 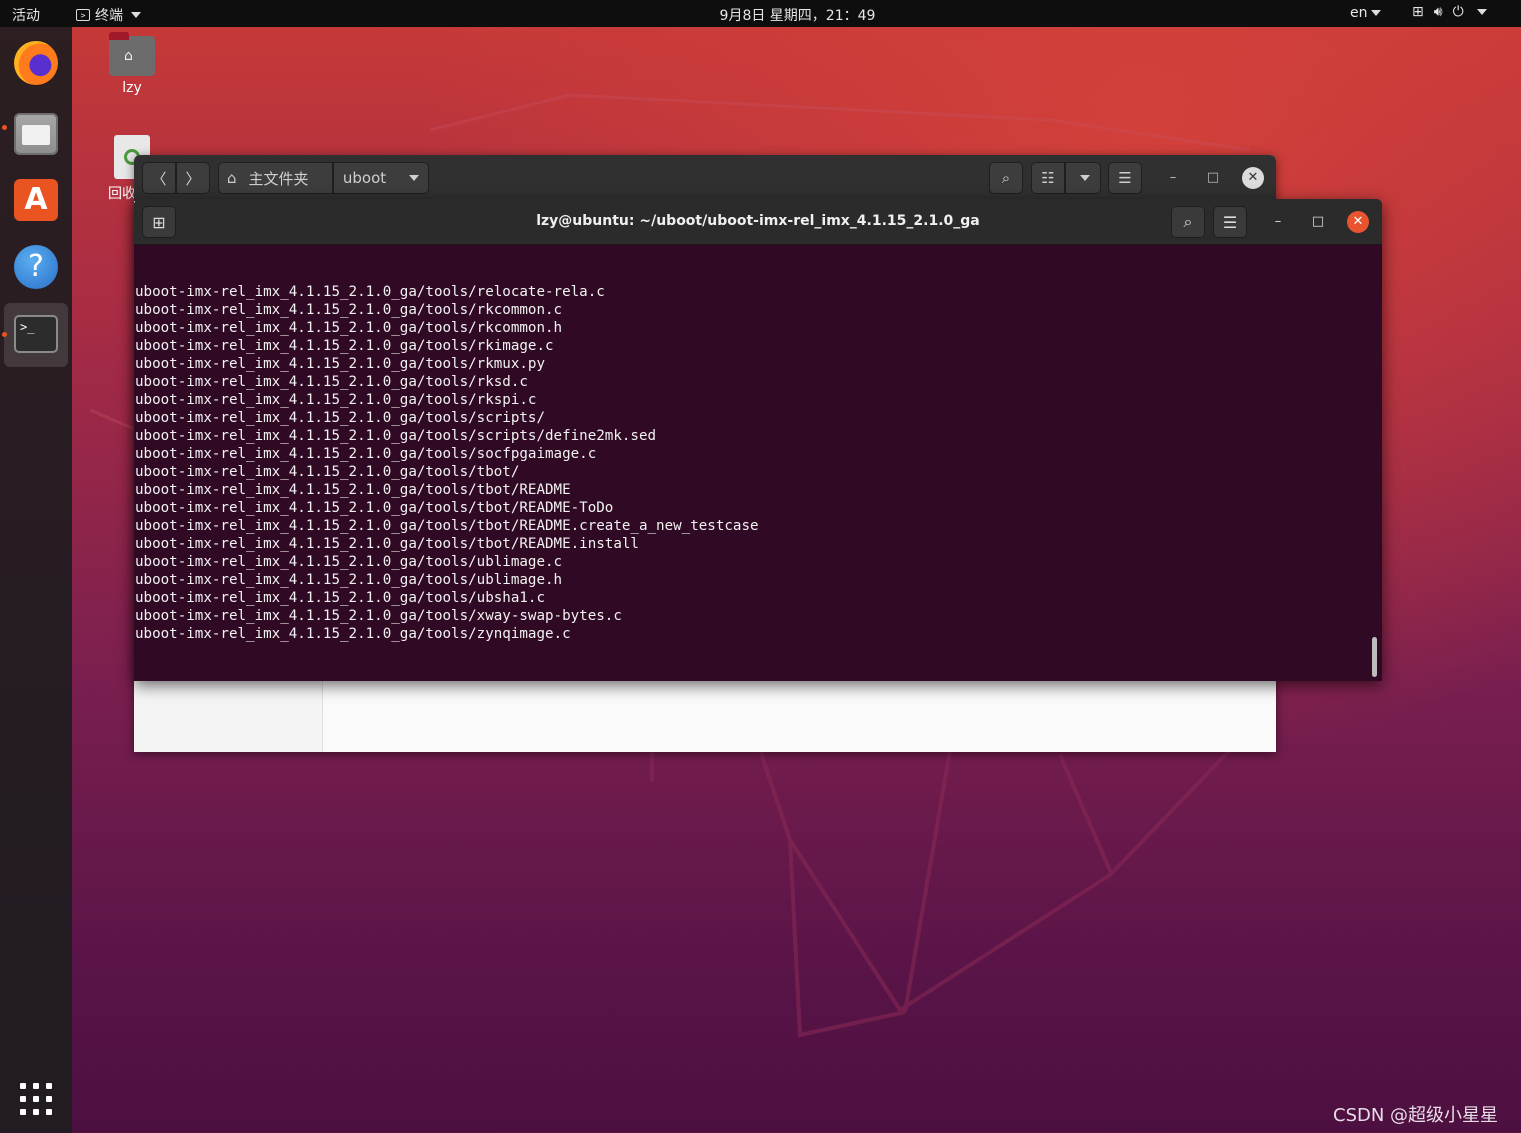 I want to click on dock-item-software: A, so click(x=36, y=199).